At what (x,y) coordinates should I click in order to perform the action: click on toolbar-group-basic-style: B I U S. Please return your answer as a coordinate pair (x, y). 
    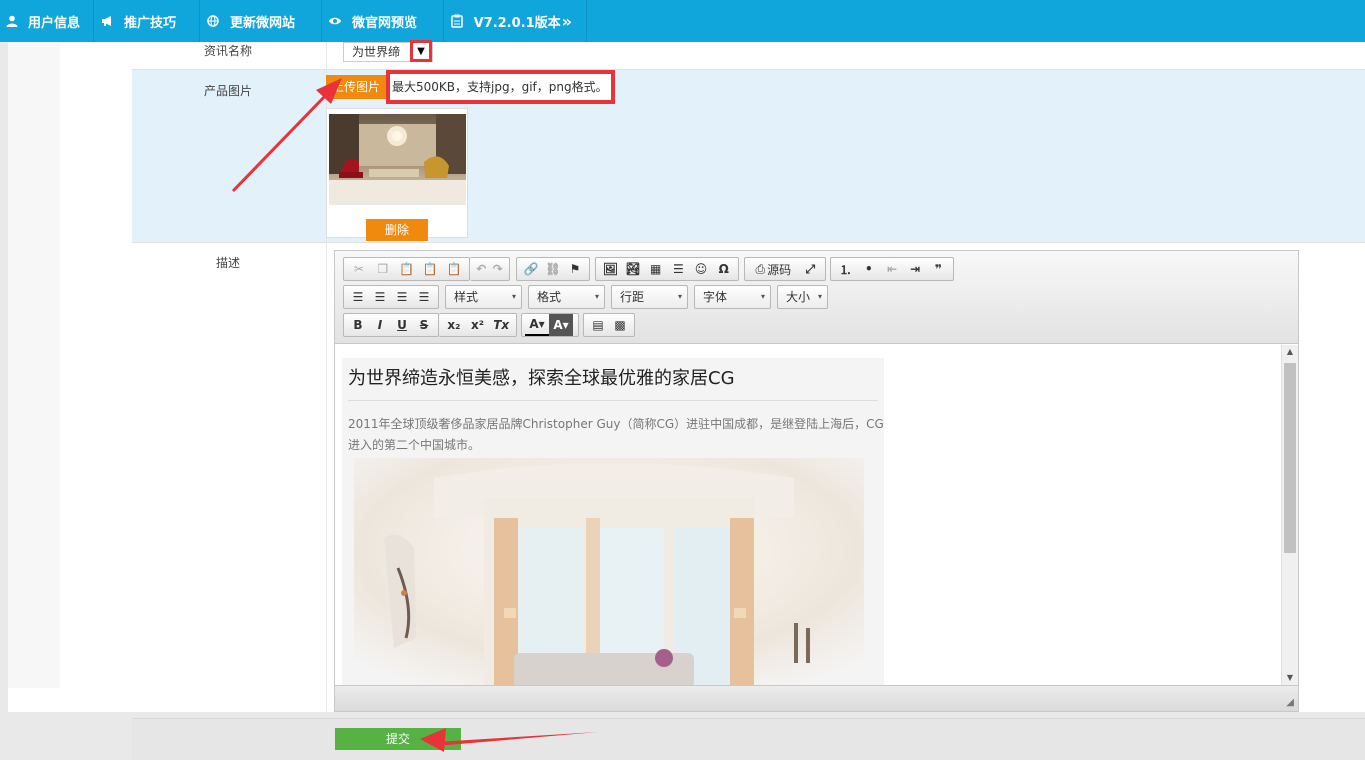
    Looking at the image, I should click on (391, 325).